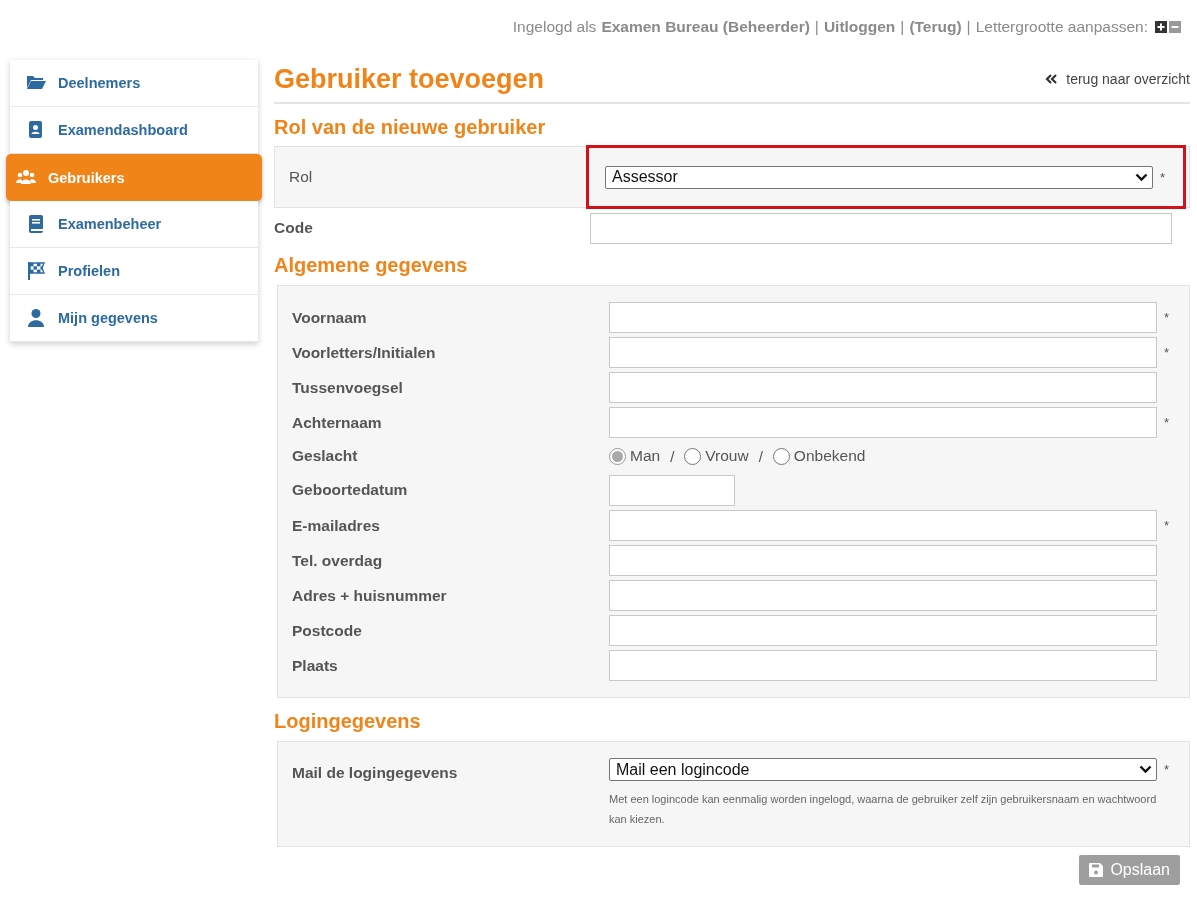 The height and width of the screenshot is (897, 1197). I want to click on section-title: Rol van de nieuwe gebruiker, so click(410, 127).